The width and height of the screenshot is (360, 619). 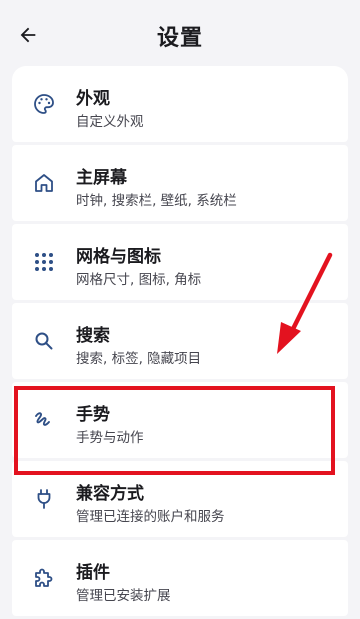 What do you see at coordinates (179, 38) in the screenshot?
I see `page-title: 设置` at bounding box center [179, 38].